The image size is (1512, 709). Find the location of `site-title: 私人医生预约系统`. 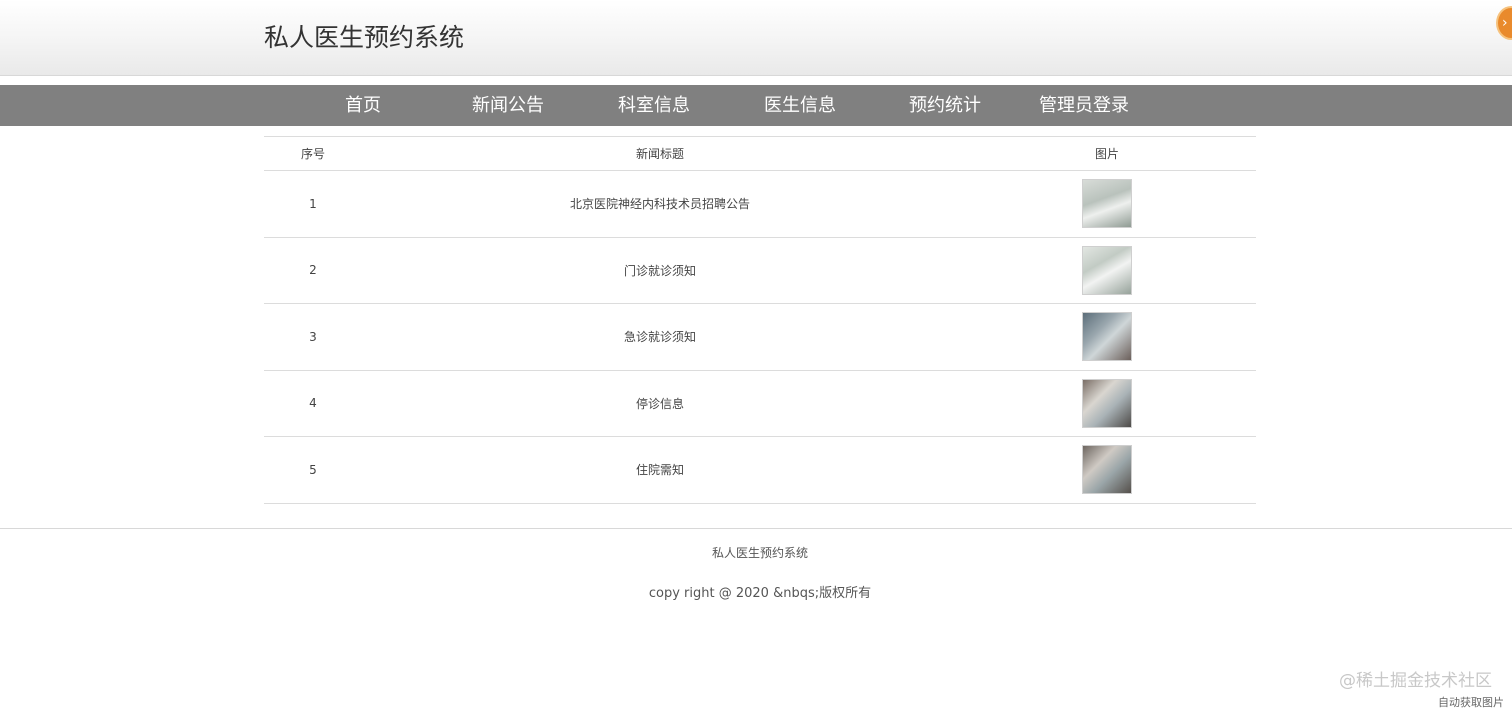

site-title: 私人医生预约系统 is located at coordinates (364, 37).